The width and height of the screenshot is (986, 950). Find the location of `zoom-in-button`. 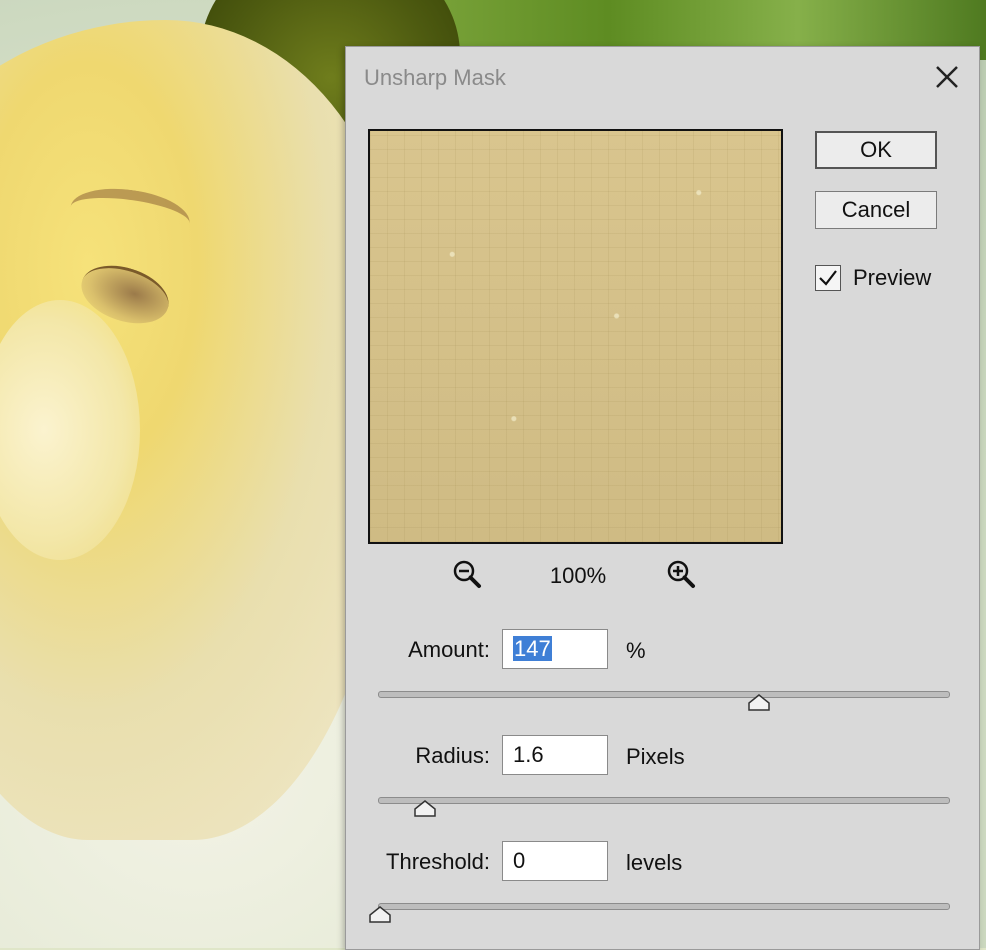

zoom-in-button is located at coordinates (681, 574).